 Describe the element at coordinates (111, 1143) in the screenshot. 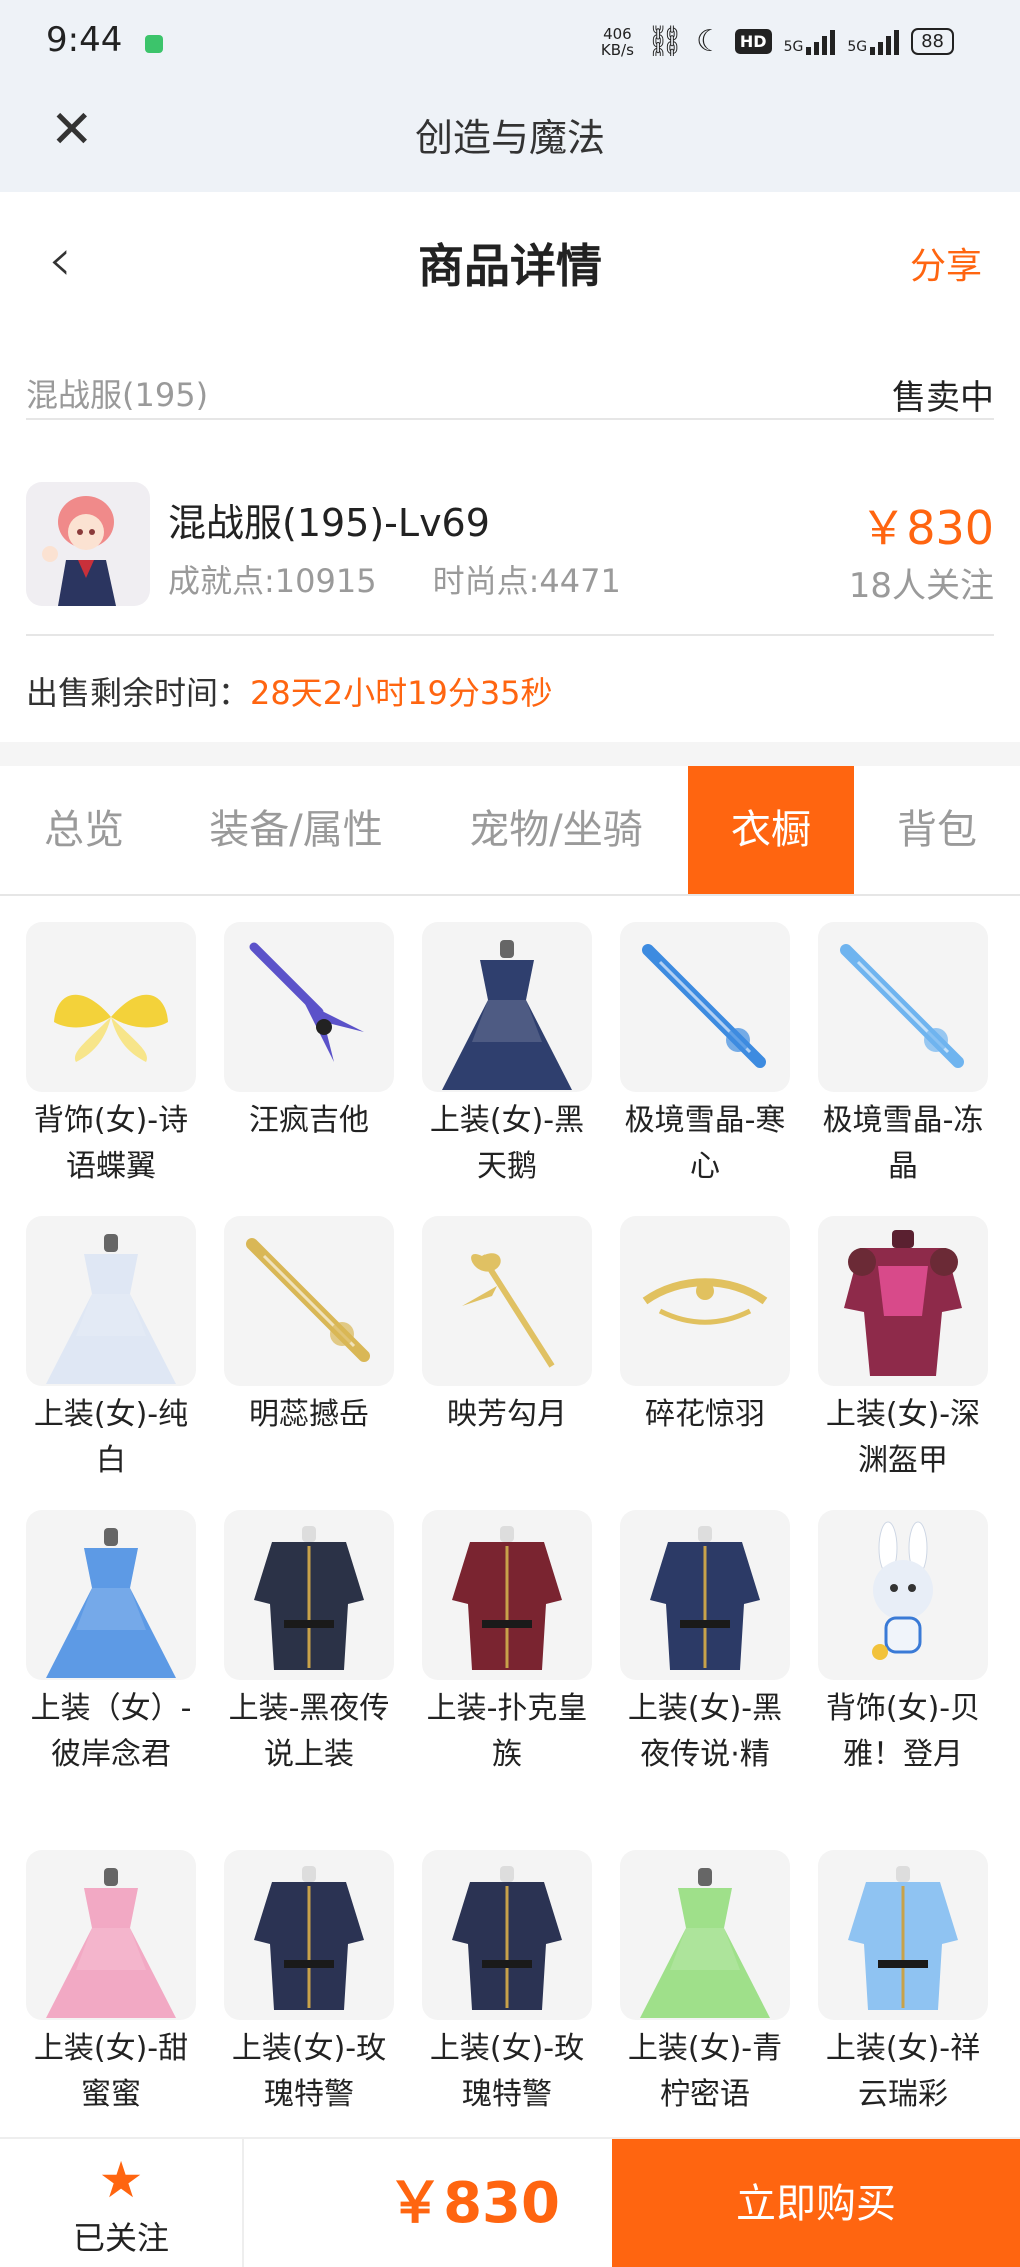

I see `wardrobe-item-name: 背饰(女)-诗语蝶翼` at that location.